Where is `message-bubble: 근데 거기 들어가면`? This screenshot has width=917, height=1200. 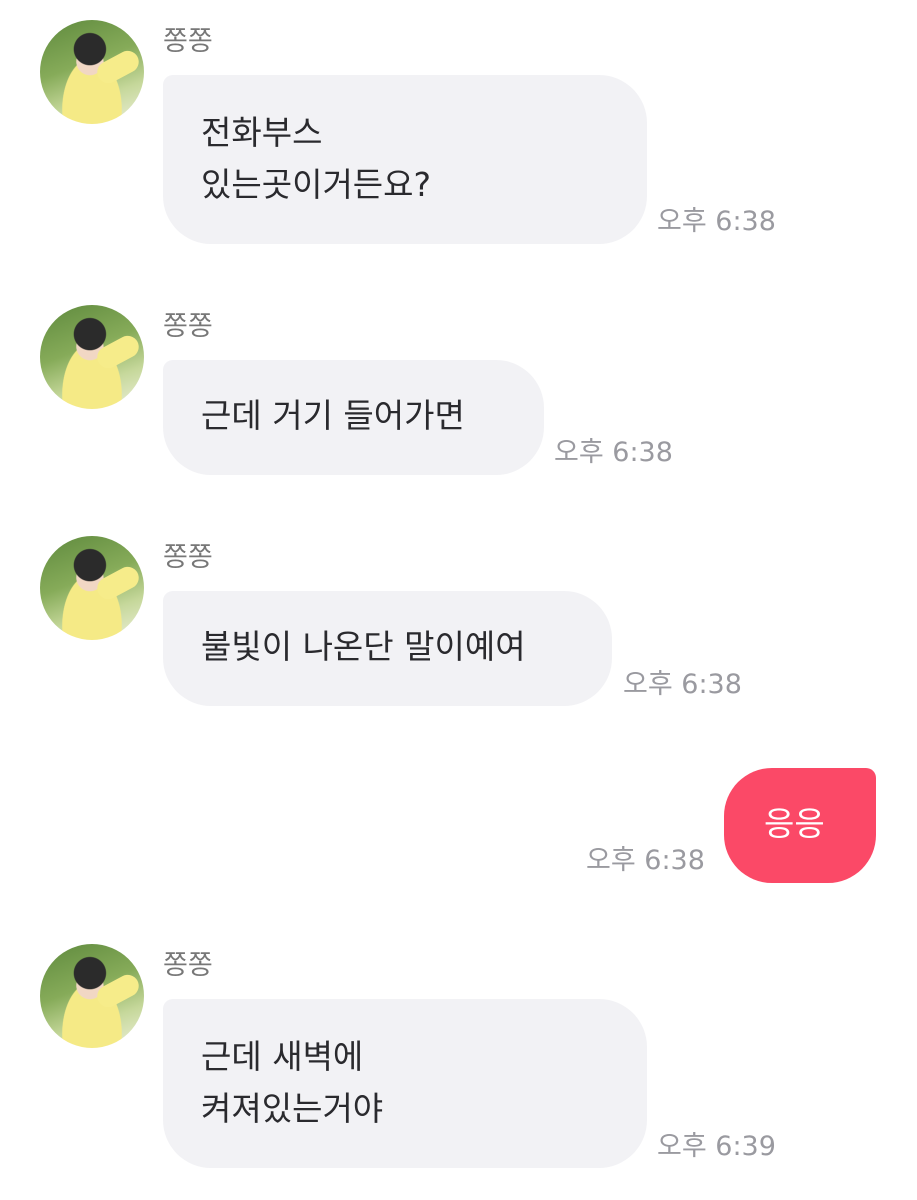 message-bubble: 근데 거기 들어가면 is located at coordinates (353, 417).